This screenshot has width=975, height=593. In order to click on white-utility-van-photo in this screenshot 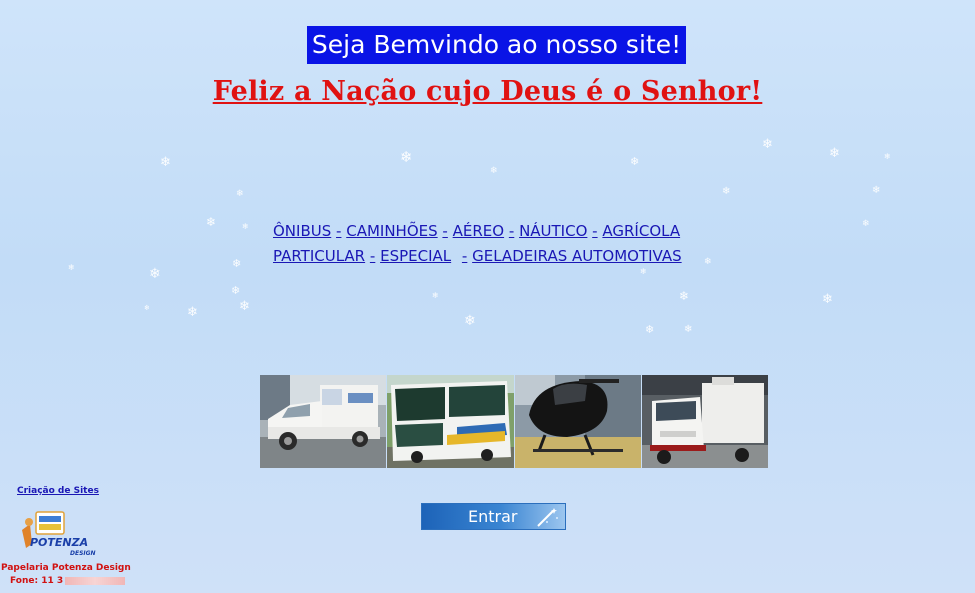, I will do `click(323, 421)`.